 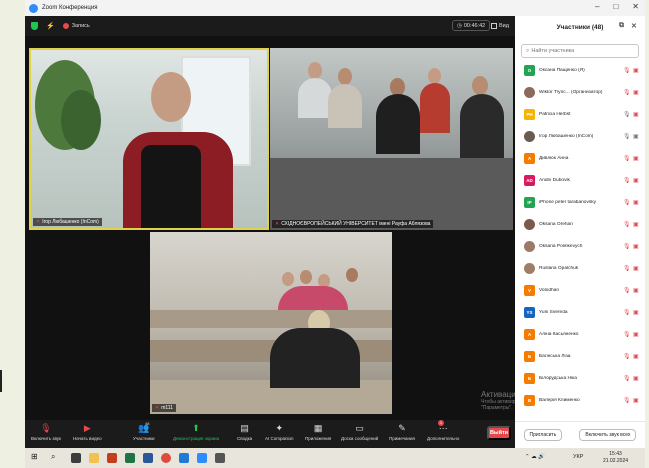 What do you see at coordinates (46, 431) in the screenshot?
I see `unmute-button: 🎙 Включить звук` at bounding box center [46, 431].